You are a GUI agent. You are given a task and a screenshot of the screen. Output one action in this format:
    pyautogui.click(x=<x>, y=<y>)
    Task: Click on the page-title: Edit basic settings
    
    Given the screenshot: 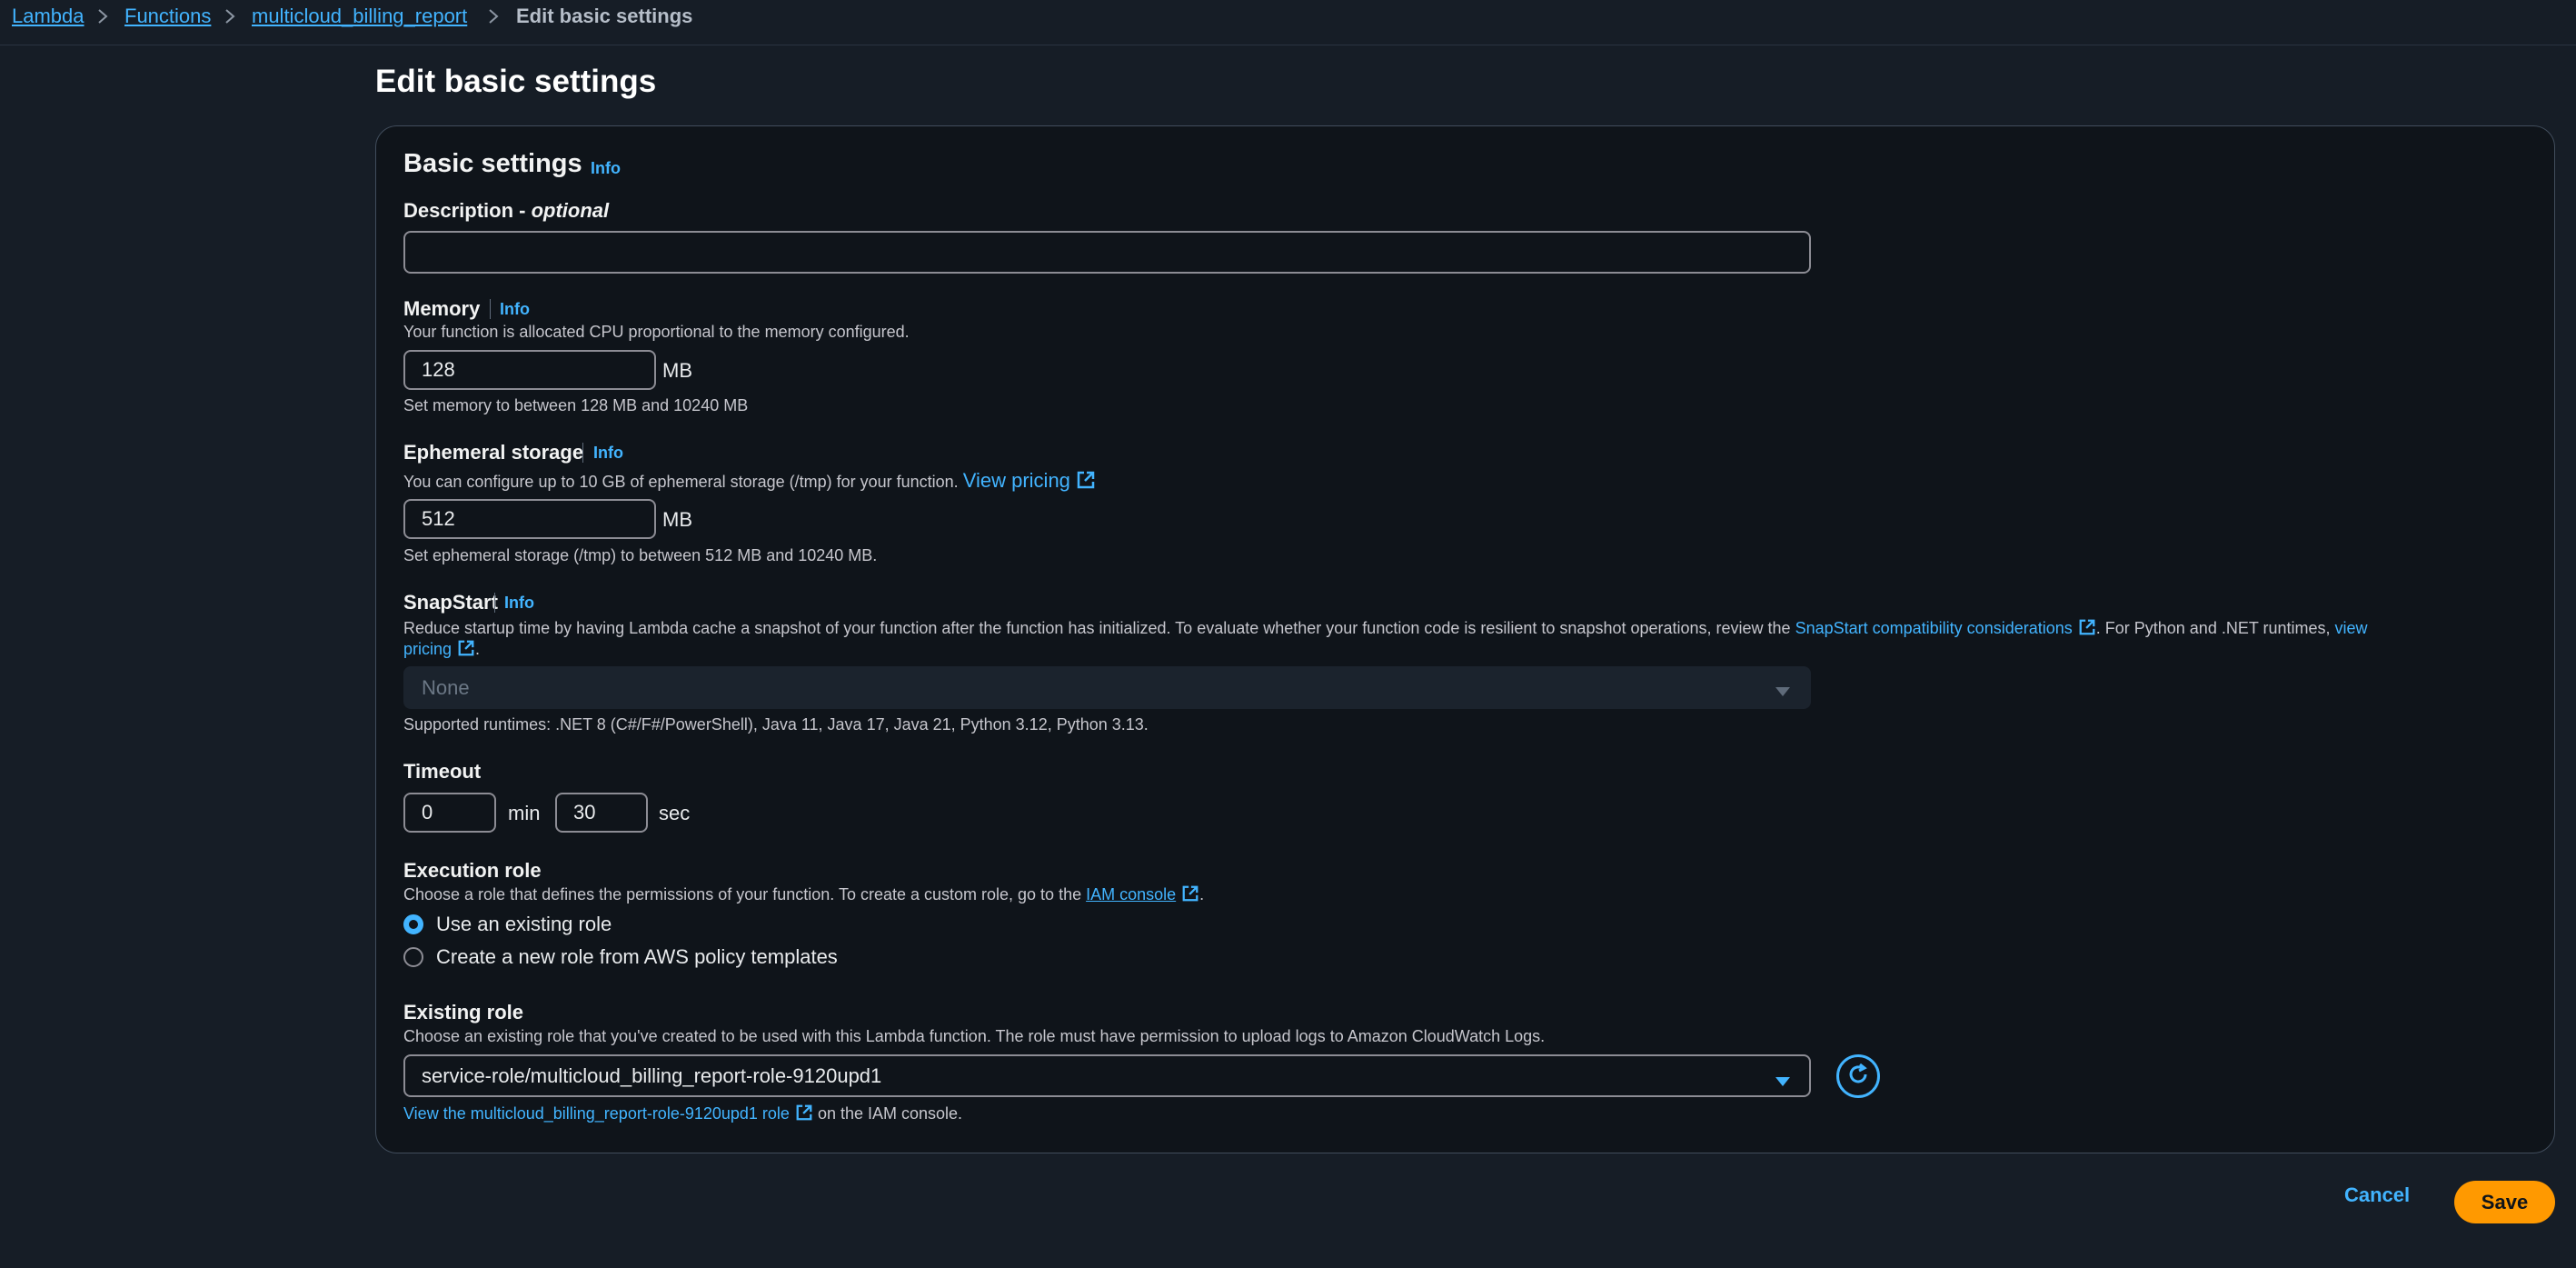 What is the action you would take?
    pyautogui.click(x=516, y=82)
    